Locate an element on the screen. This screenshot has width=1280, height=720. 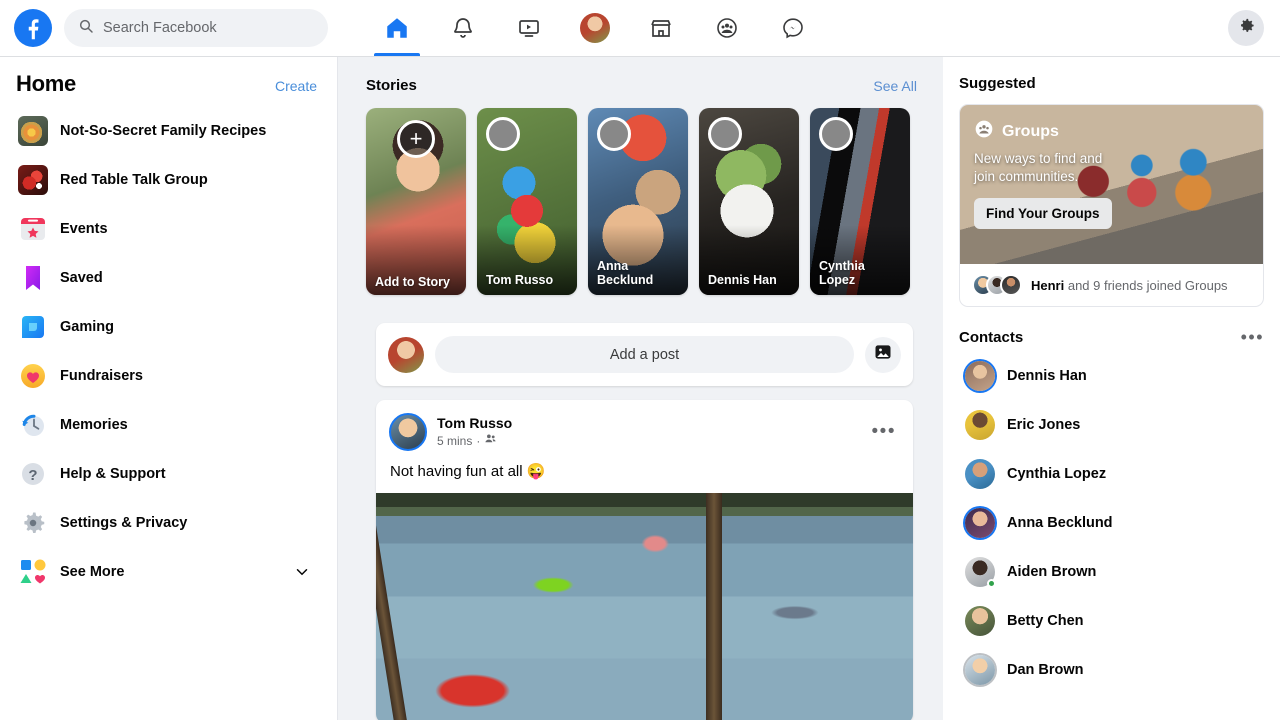
clock-icon is located at coordinates (33, 425).